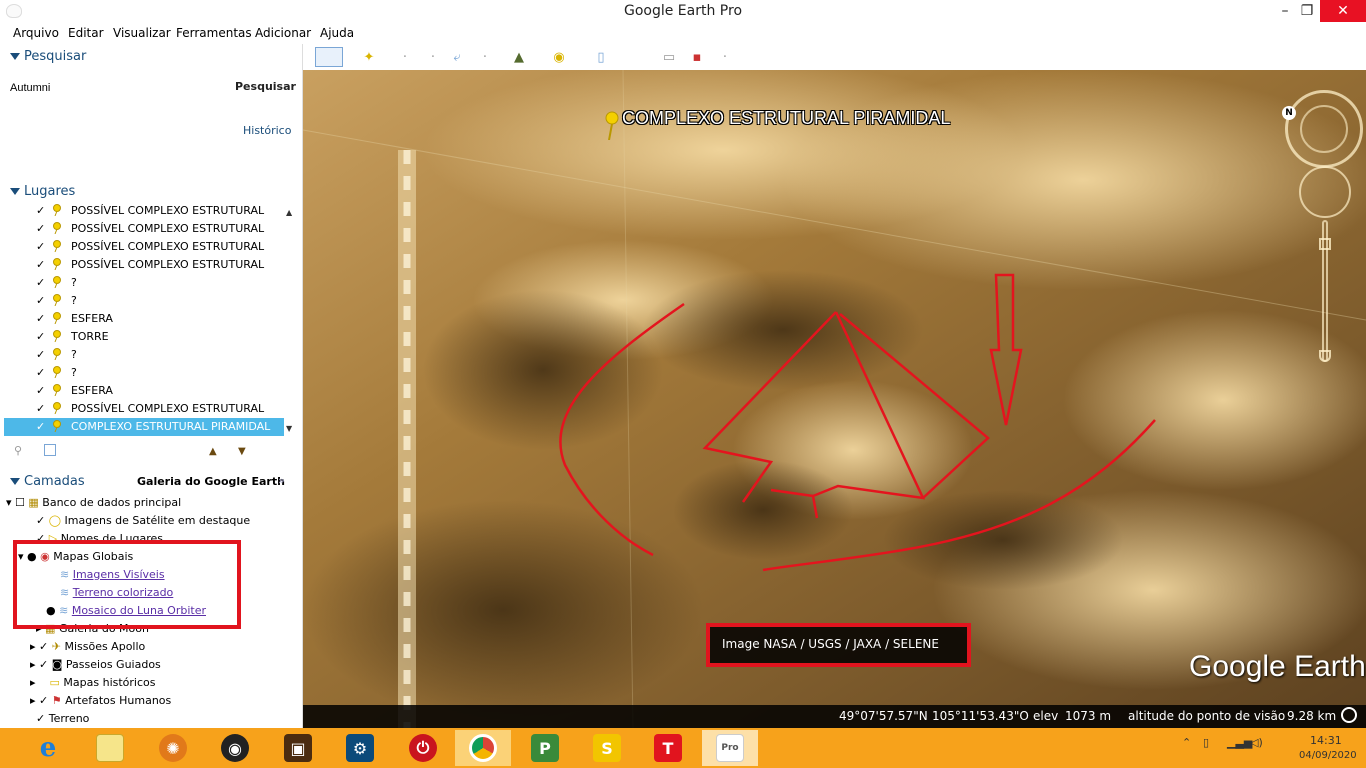  What do you see at coordinates (483, 748) in the screenshot?
I see `chrome-icon` at bounding box center [483, 748].